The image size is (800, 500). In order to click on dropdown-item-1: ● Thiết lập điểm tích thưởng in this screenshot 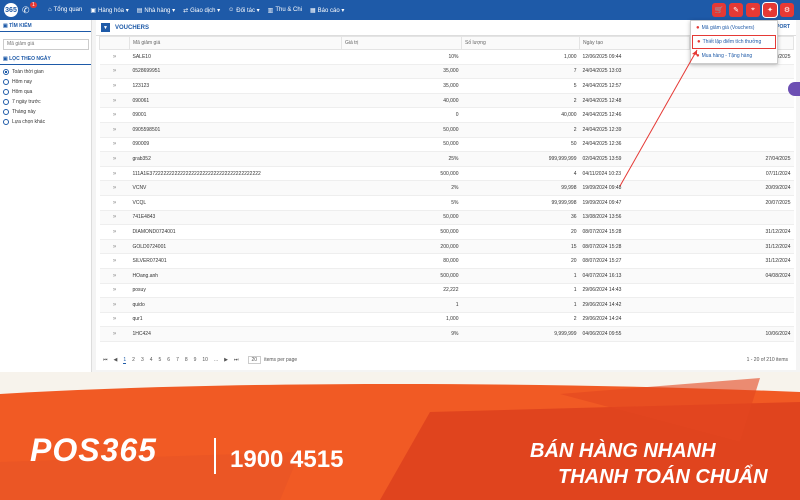, I will do `click(734, 42)`.